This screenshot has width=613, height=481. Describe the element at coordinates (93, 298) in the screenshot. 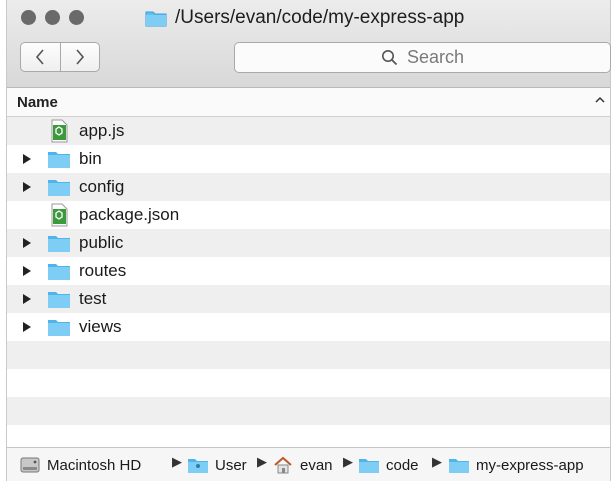

I see `file-name: test` at that location.